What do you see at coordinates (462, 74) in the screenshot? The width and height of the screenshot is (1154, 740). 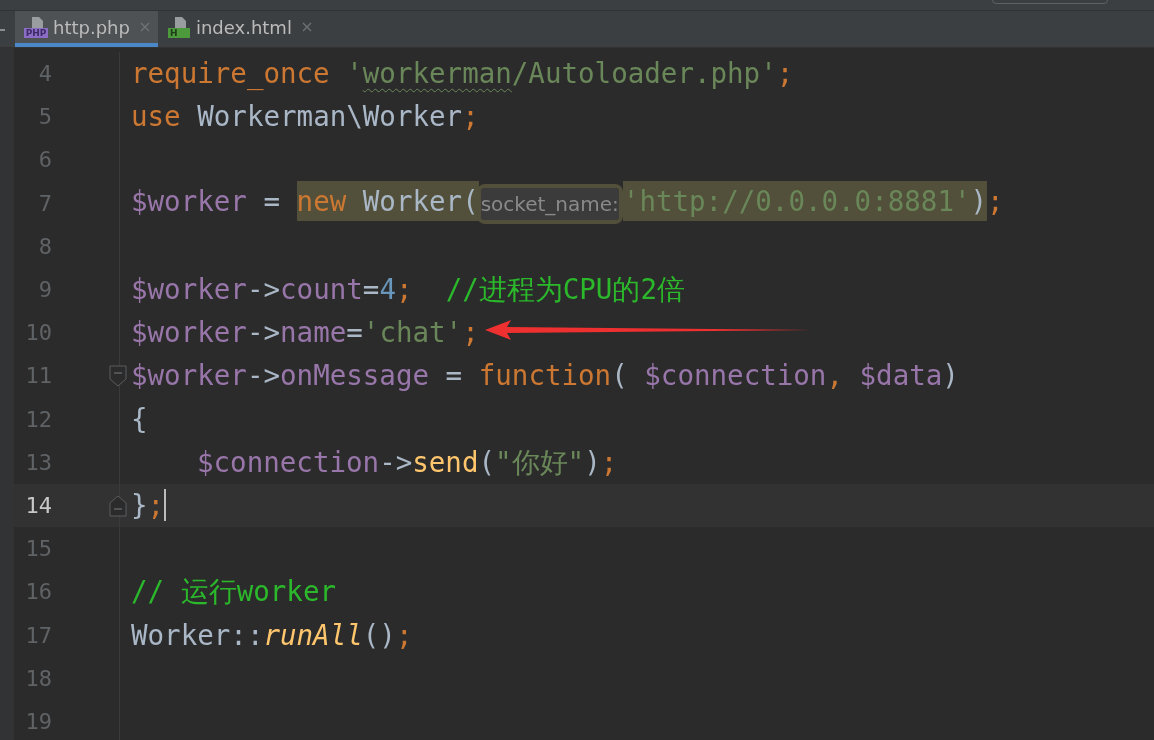 I see `code-line: require_once 'workerman/Autoloader.php';` at bounding box center [462, 74].